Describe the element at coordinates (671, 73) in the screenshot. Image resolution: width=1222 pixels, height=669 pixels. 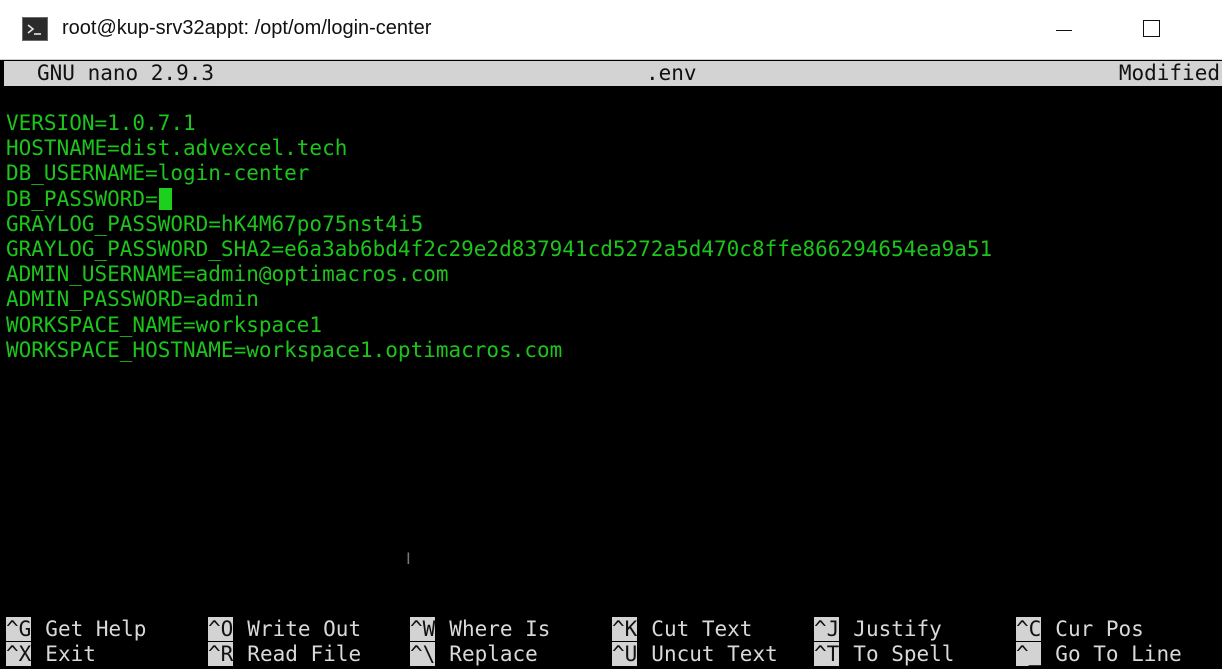
I see `file-name: .env` at that location.